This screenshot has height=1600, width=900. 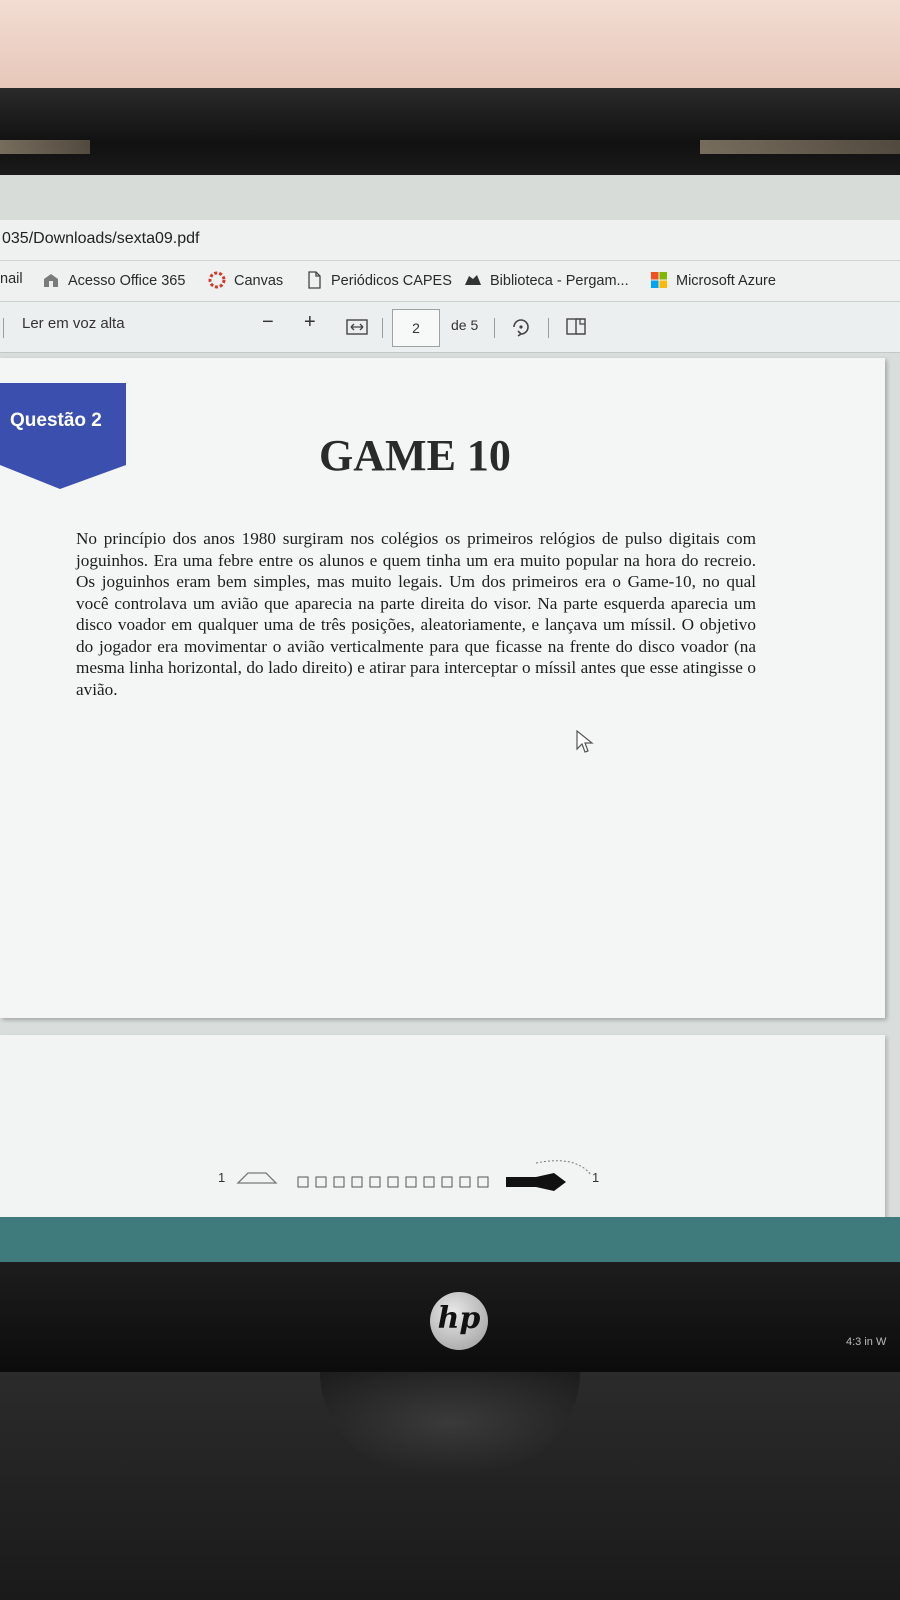 I want to click on hp-logo-text: hp, so click(x=459, y=1318).